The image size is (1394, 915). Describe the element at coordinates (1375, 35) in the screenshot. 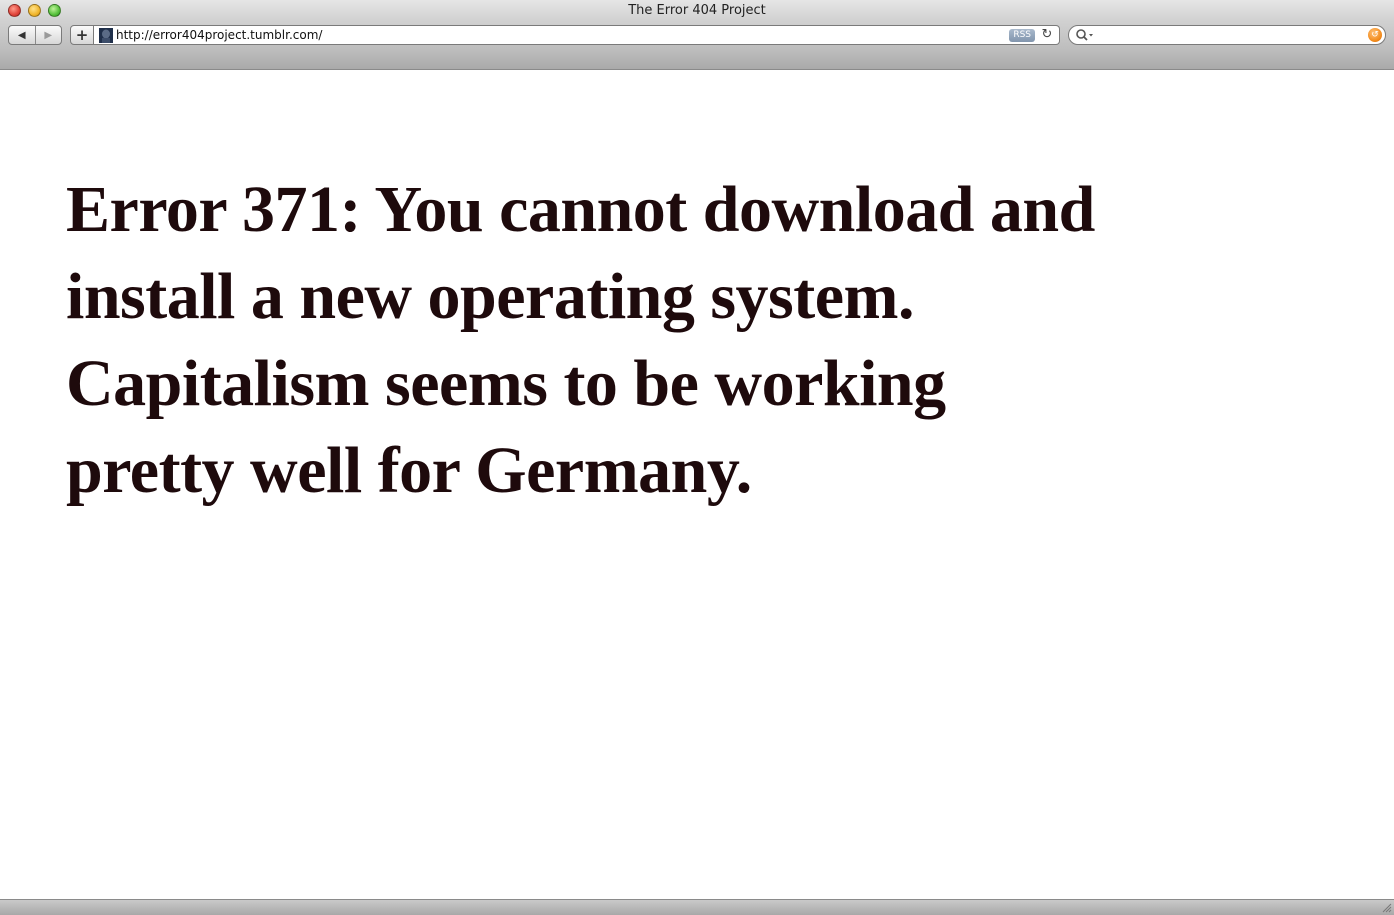

I see `snapback-icon: ↺` at that location.